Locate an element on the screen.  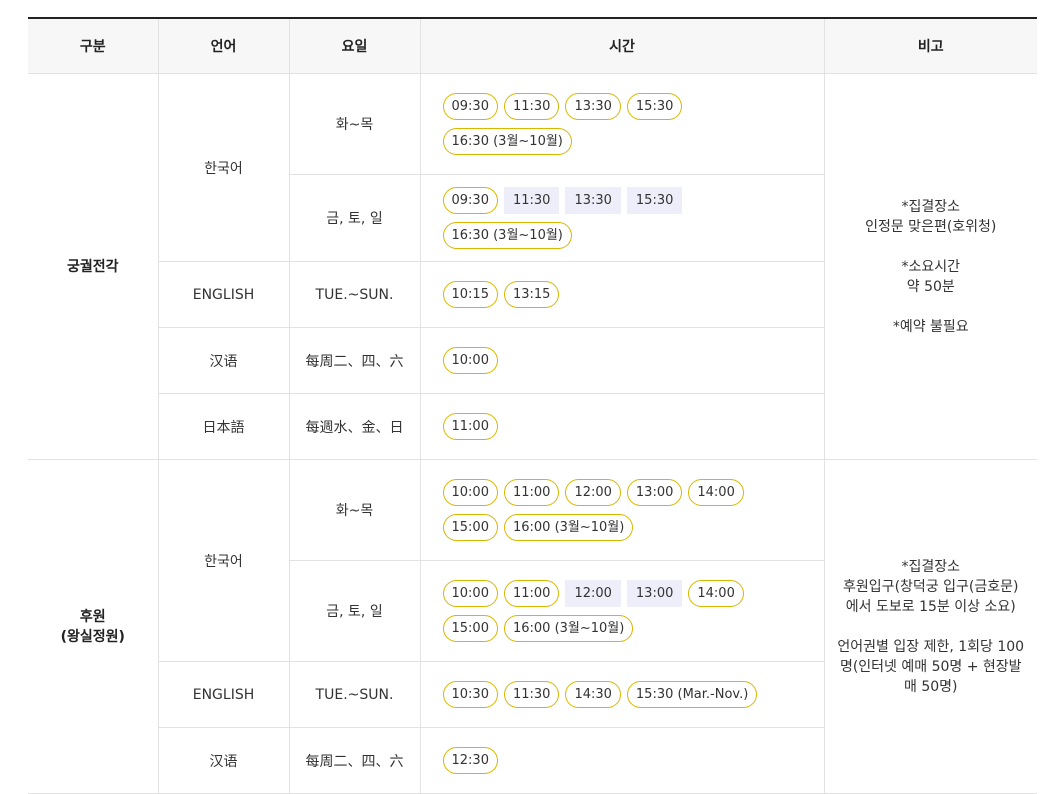
time-slot: 13:30 is located at coordinates (593, 106).